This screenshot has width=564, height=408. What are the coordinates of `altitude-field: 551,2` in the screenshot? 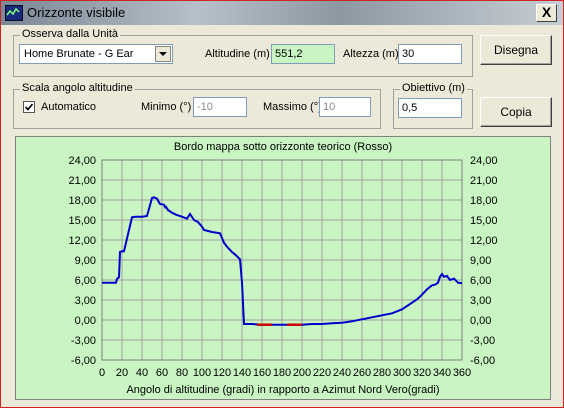 It's located at (303, 54).